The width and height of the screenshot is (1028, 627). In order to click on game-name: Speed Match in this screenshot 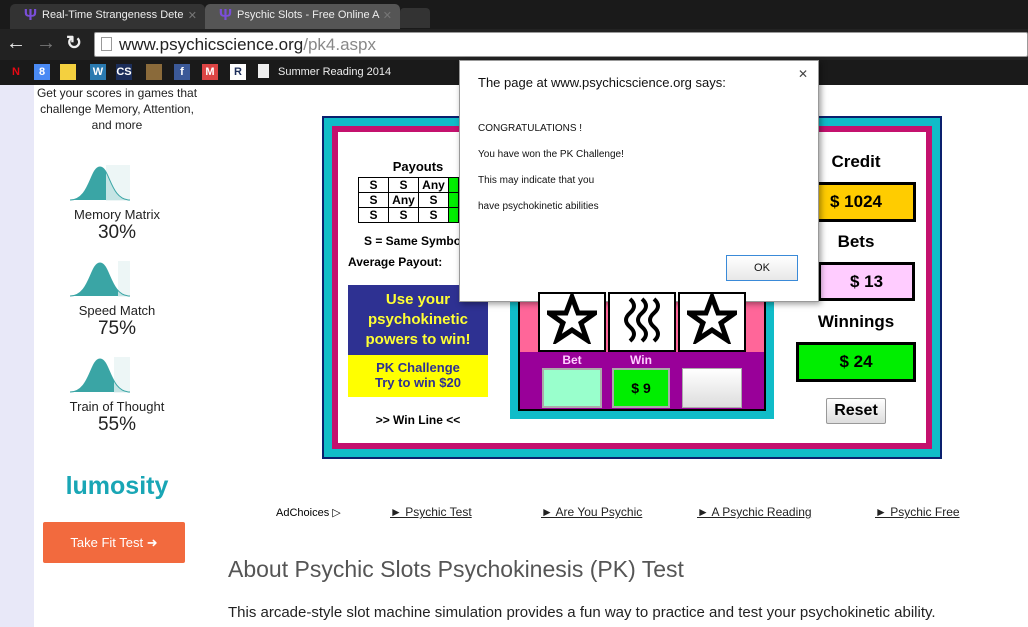, I will do `click(117, 310)`.